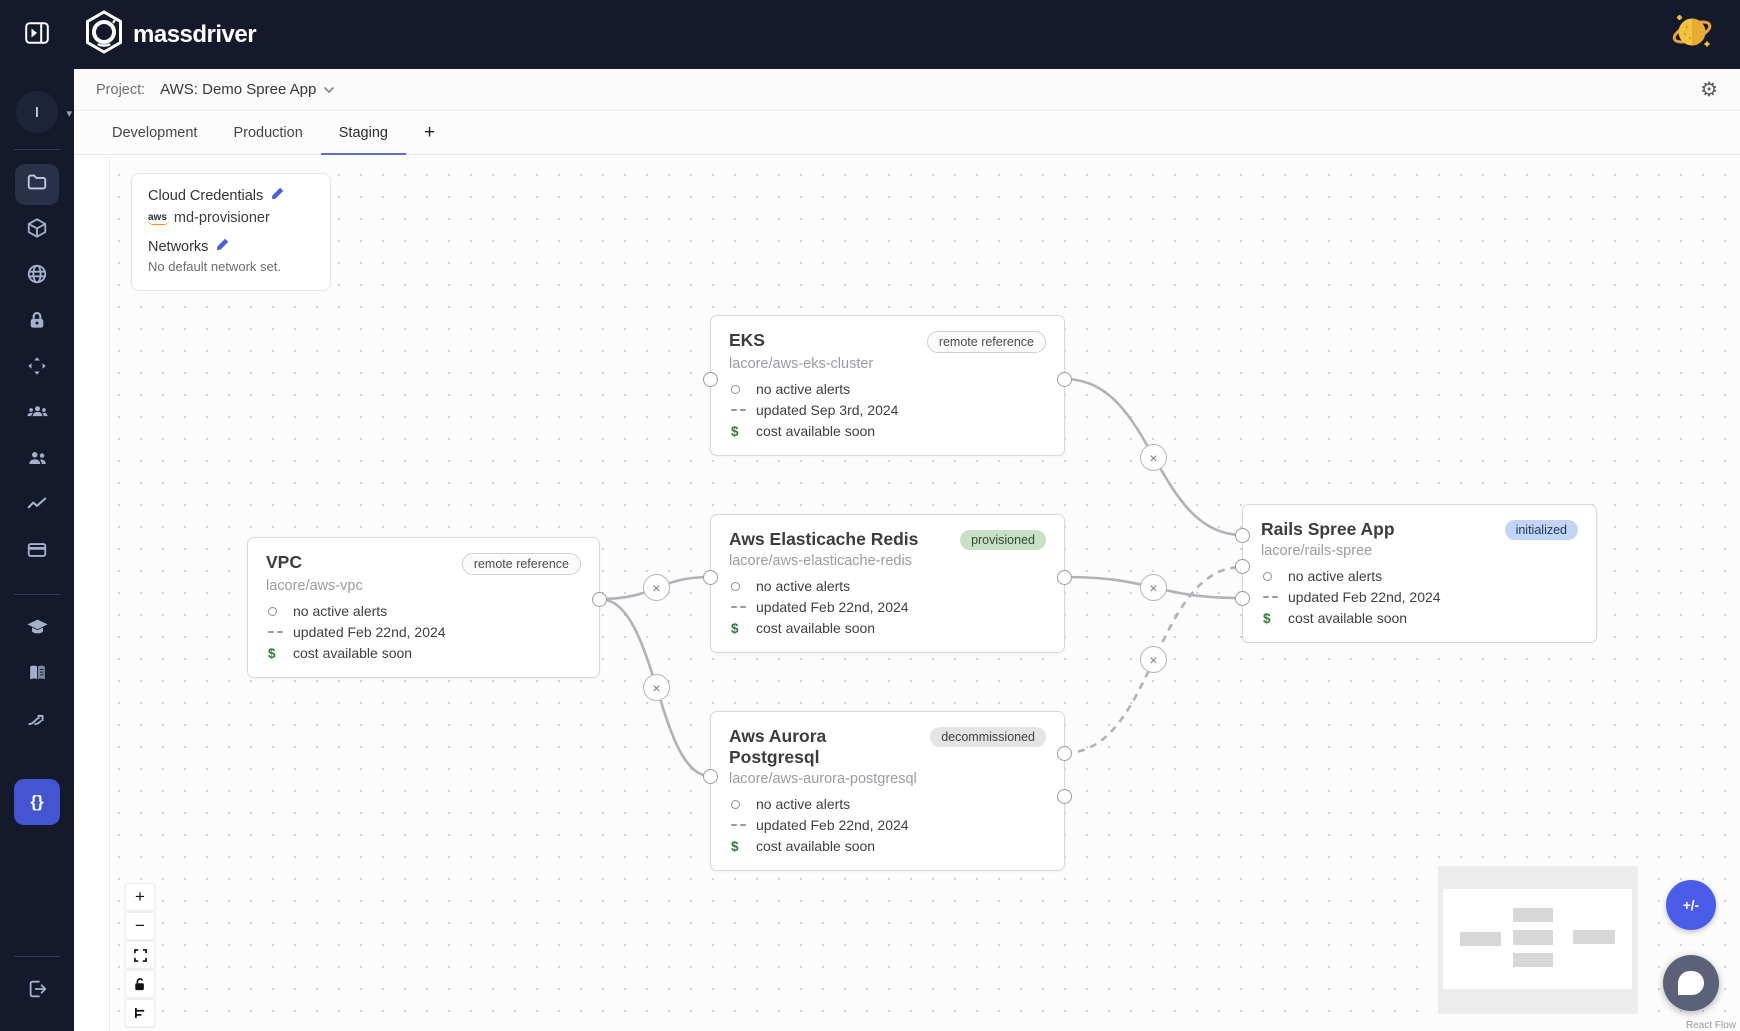 This screenshot has width=1740, height=1031. I want to click on fit-view-button, so click(140, 955).